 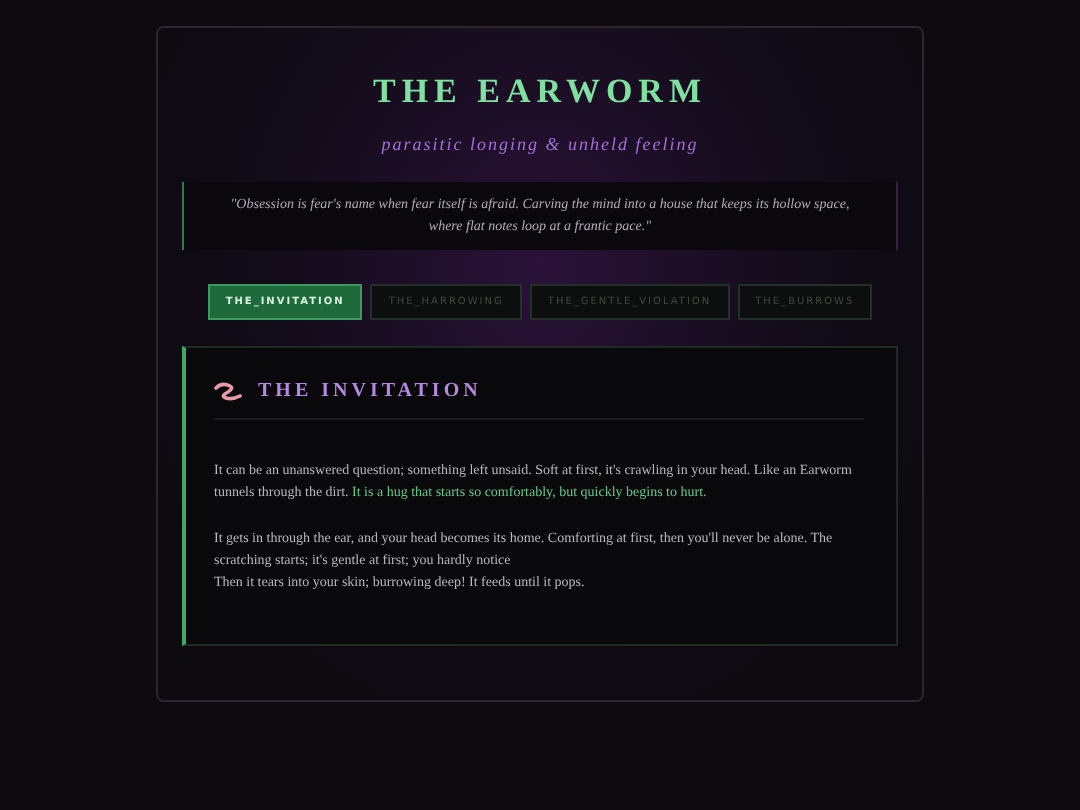 What do you see at coordinates (540, 92) in the screenshot?
I see `page-title: THE EARWORM` at bounding box center [540, 92].